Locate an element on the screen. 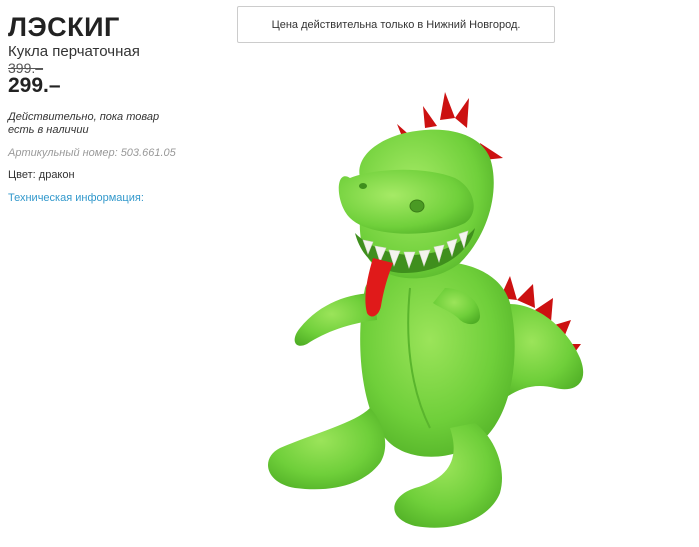  product-name: ЛЭСКИГ is located at coordinates (64, 27).